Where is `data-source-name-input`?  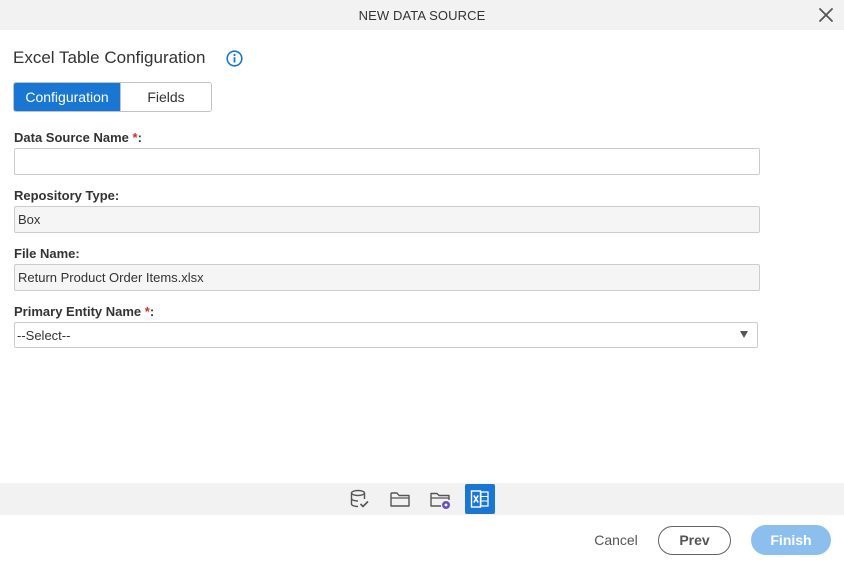 data-source-name-input is located at coordinates (387, 161).